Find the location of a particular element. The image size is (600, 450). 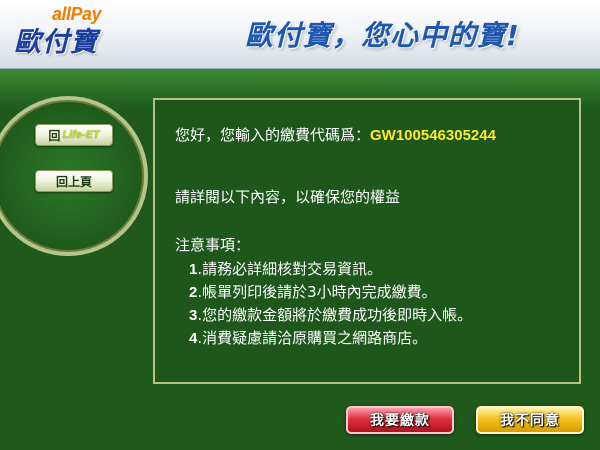

pay-button: 我要繳款 is located at coordinates (400, 420).